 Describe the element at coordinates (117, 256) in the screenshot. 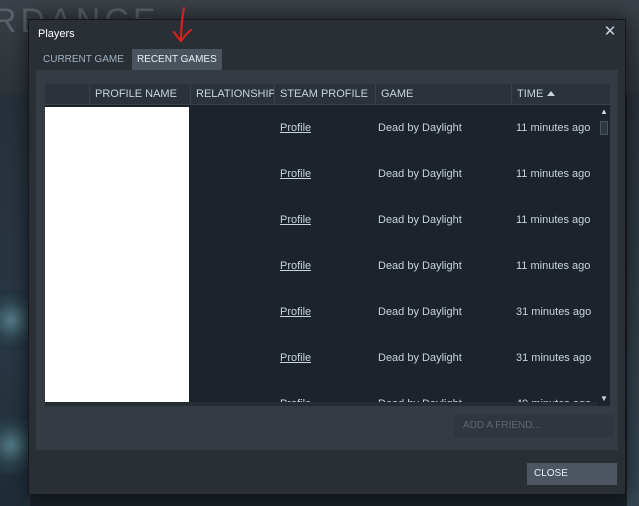

I see `redacted-profile-names` at that location.